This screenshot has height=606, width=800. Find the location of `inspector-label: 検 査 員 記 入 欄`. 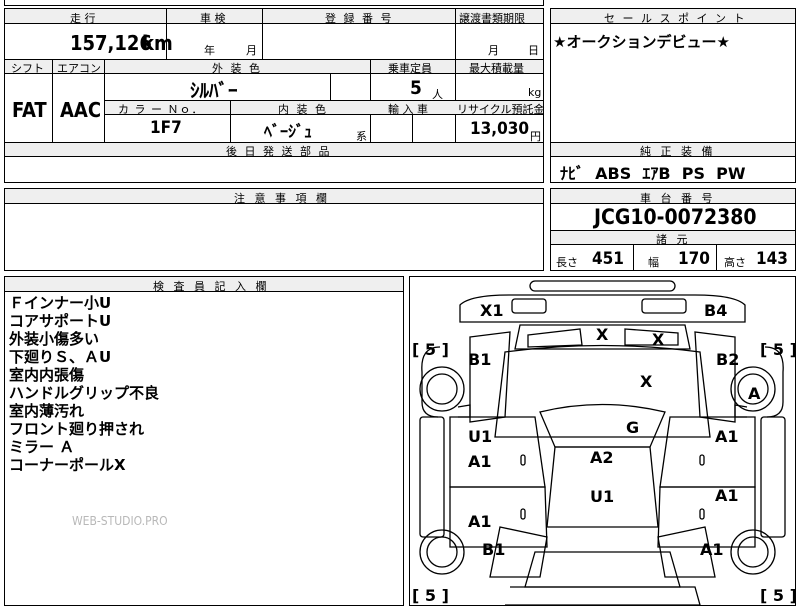

inspector-label: 検 査 員 記 入 欄 is located at coordinates (211, 286).